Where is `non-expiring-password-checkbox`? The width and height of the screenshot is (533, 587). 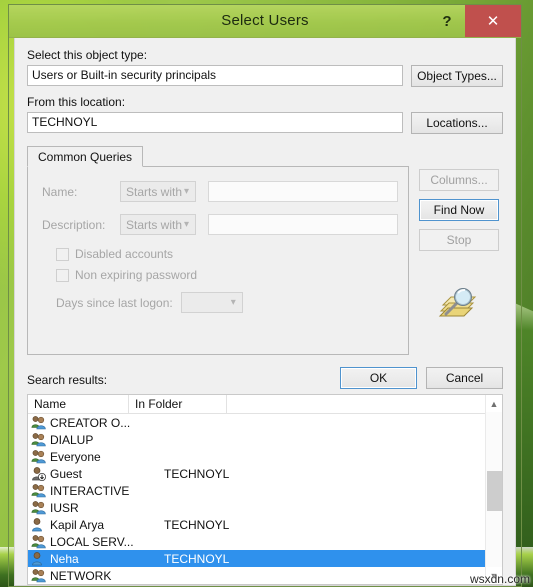
non-expiring-password-checkbox is located at coordinates (62, 275).